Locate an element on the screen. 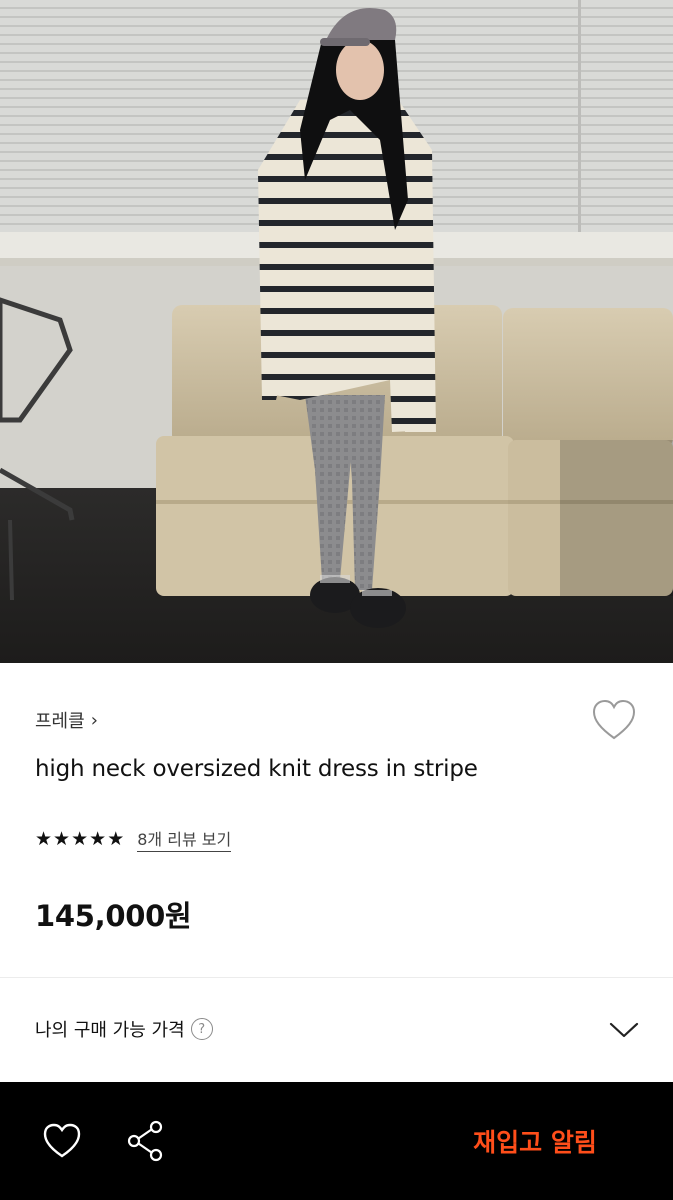 Image resolution: width=673 pixels, height=1200 pixels. product-title: high neck oversized knit dress in stripe is located at coordinates (256, 769).